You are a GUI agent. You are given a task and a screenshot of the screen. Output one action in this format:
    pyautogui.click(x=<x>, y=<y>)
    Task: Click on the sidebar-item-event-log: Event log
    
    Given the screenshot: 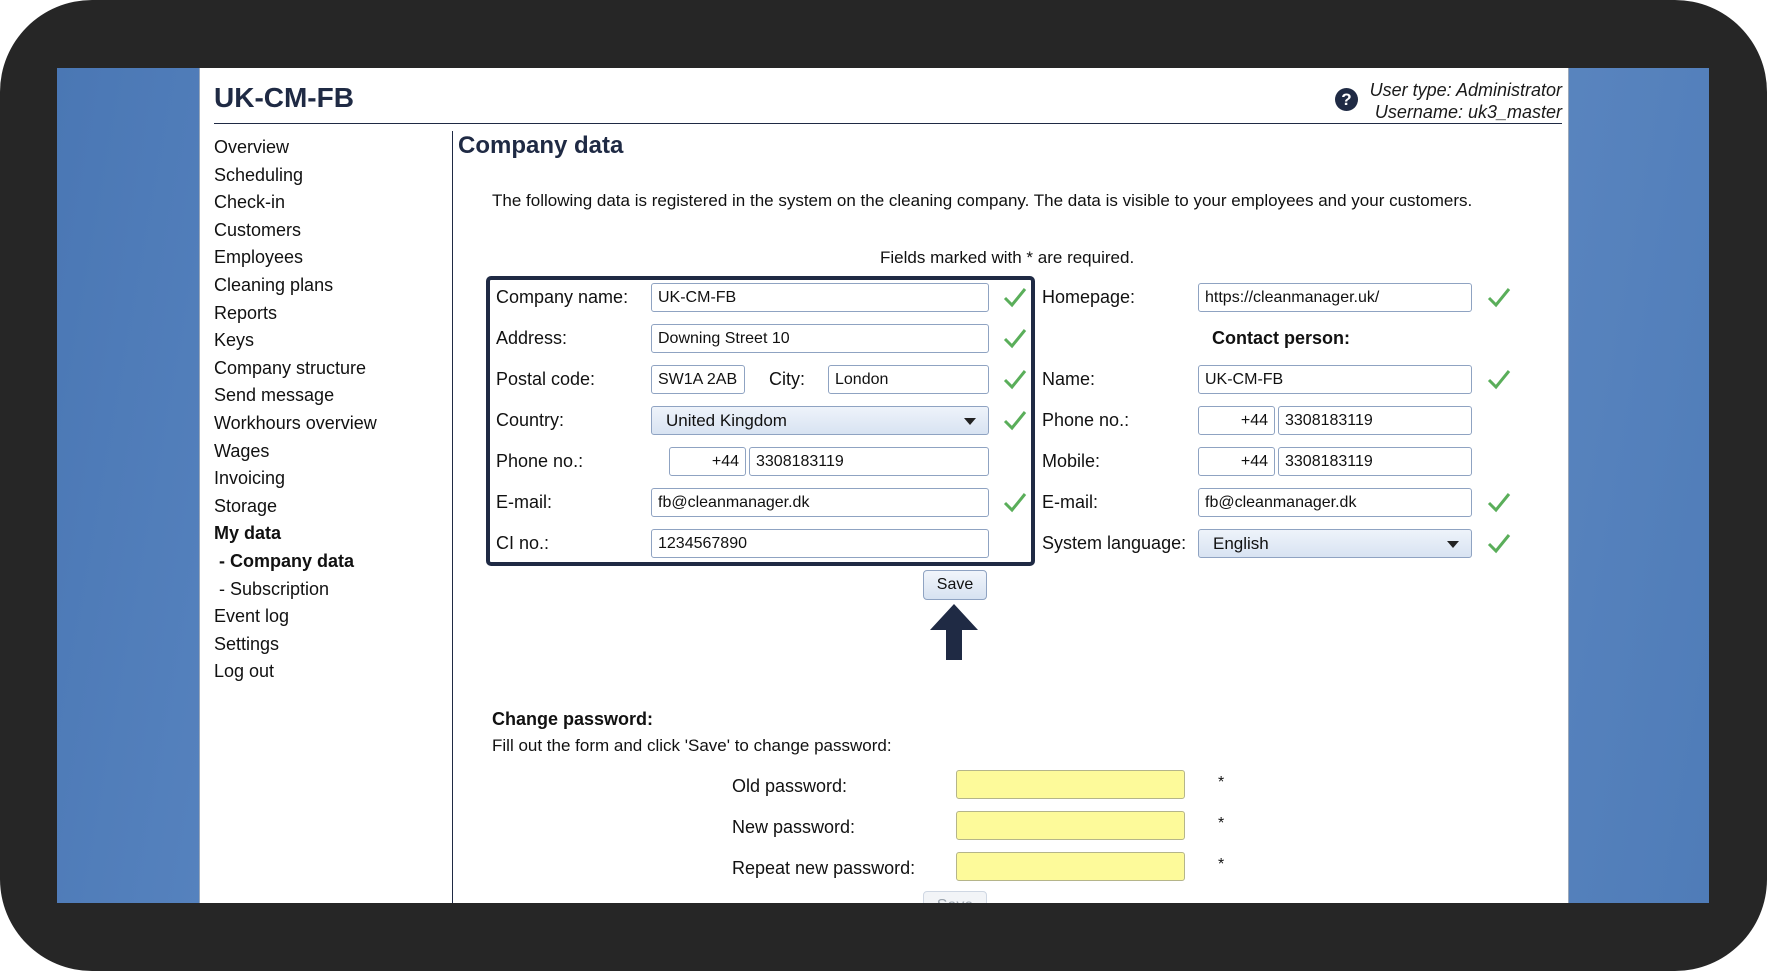 What is the action you would take?
    pyautogui.click(x=329, y=617)
    